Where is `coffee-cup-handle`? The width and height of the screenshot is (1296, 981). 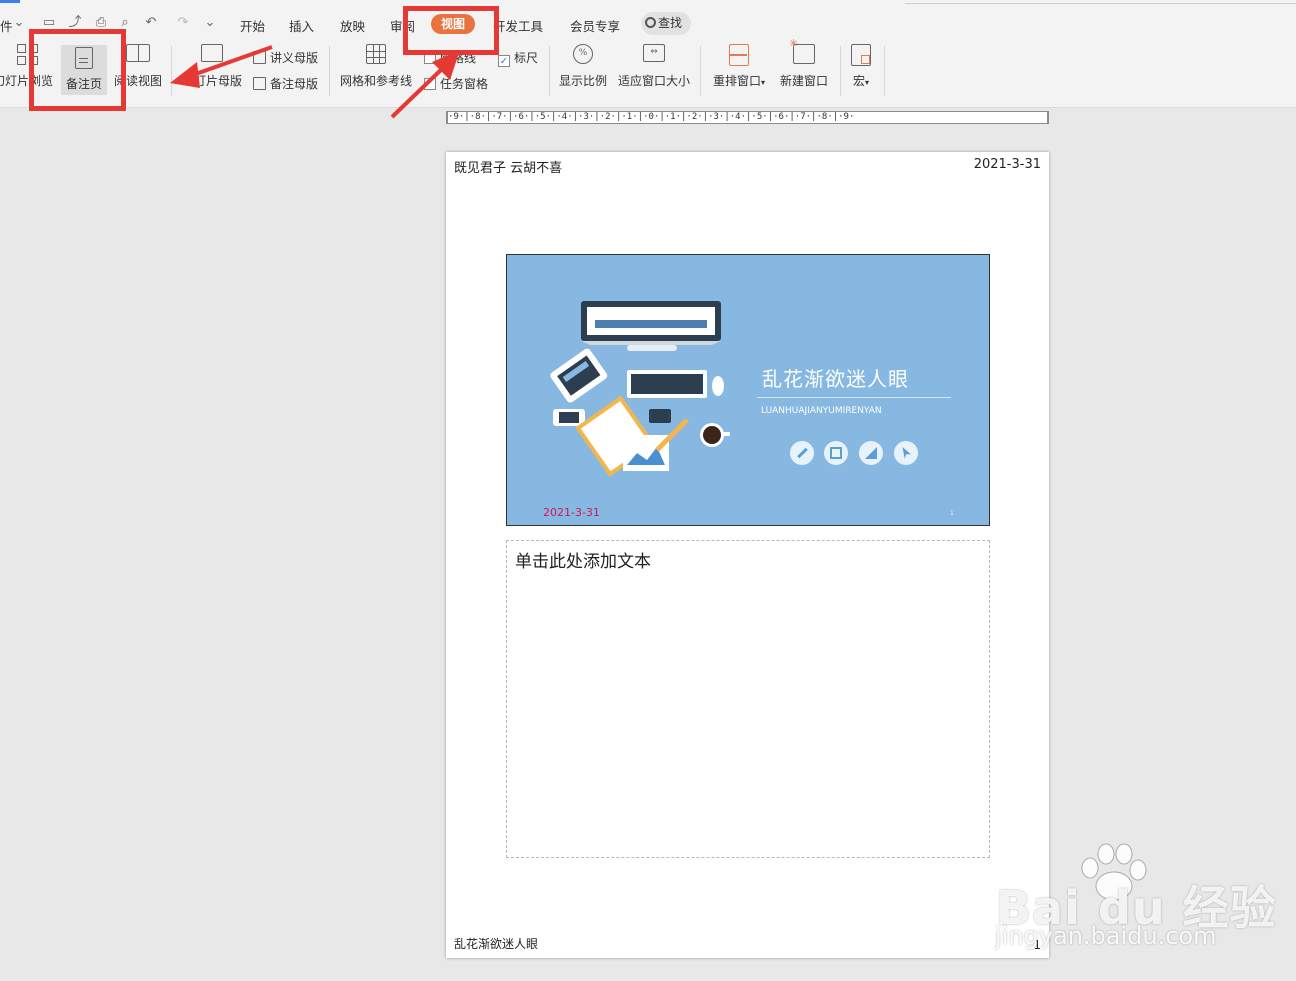
coffee-cup-handle is located at coordinates (726, 434).